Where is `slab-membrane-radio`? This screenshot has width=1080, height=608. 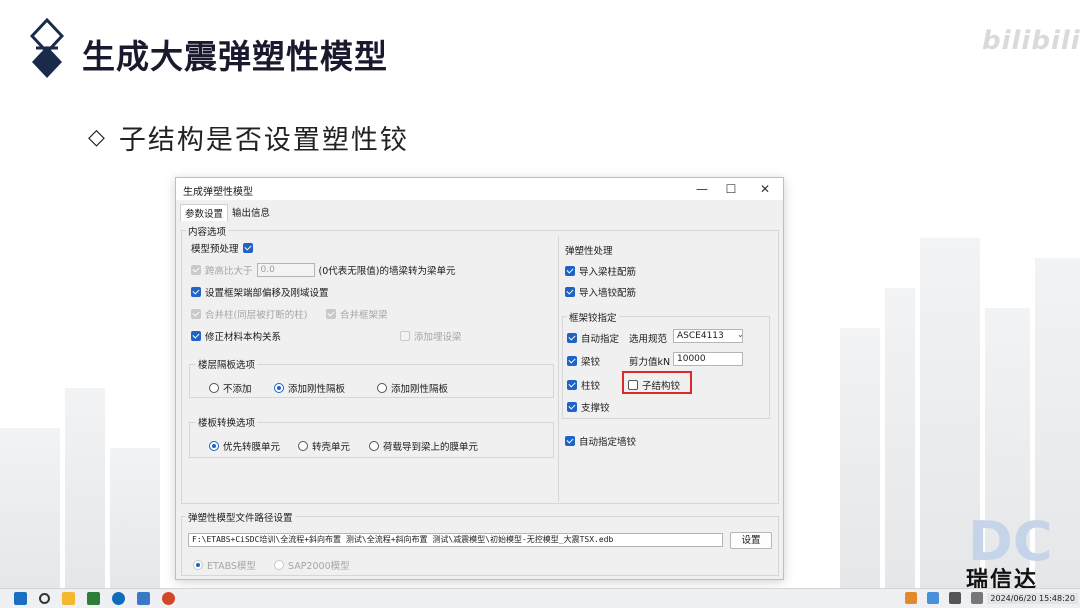
slab-membrane-radio is located at coordinates (214, 446).